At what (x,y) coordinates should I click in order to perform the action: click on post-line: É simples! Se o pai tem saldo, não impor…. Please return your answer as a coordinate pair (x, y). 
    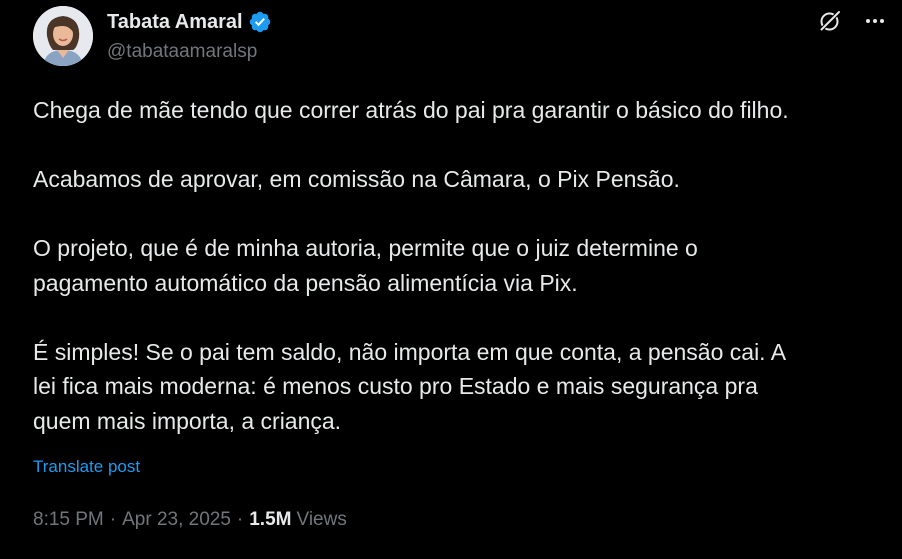
    Looking at the image, I should click on (410, 351).